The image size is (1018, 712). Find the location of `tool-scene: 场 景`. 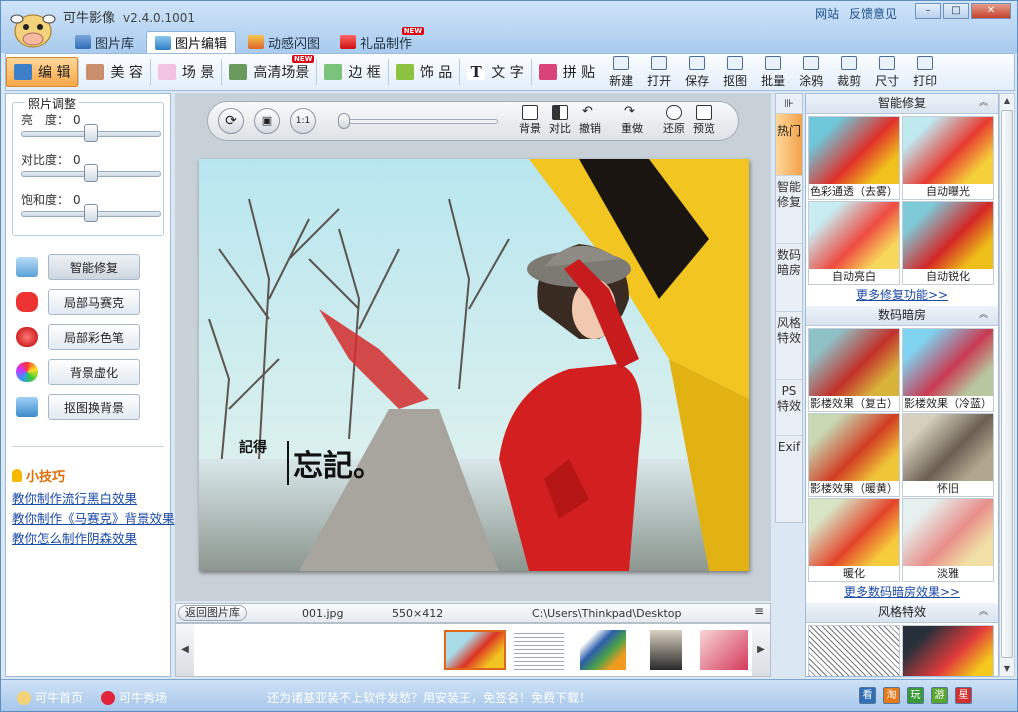

tool-scene: 场 景 is located at coordinates (186, 72).